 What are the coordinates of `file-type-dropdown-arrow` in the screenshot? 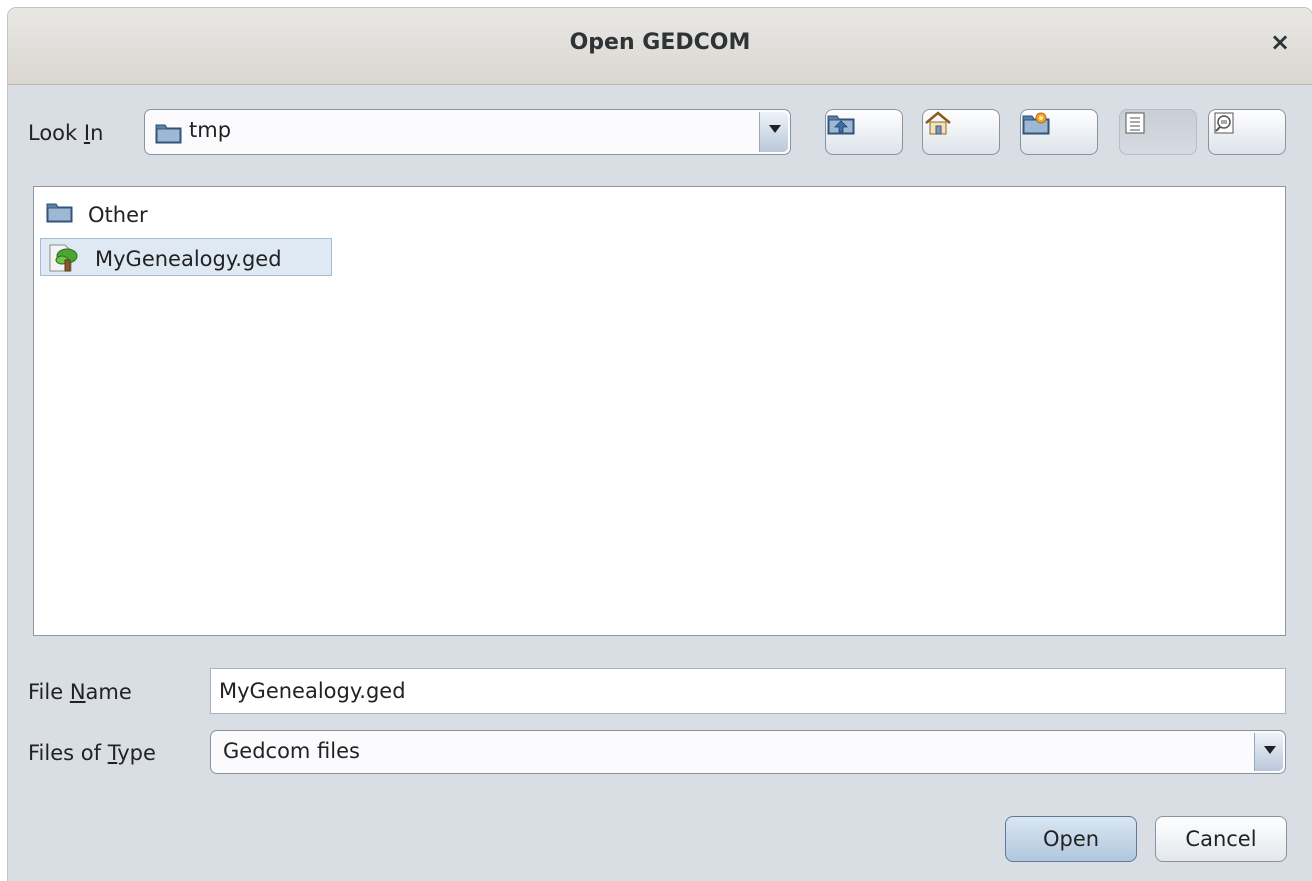 It's located at (1268, 752).